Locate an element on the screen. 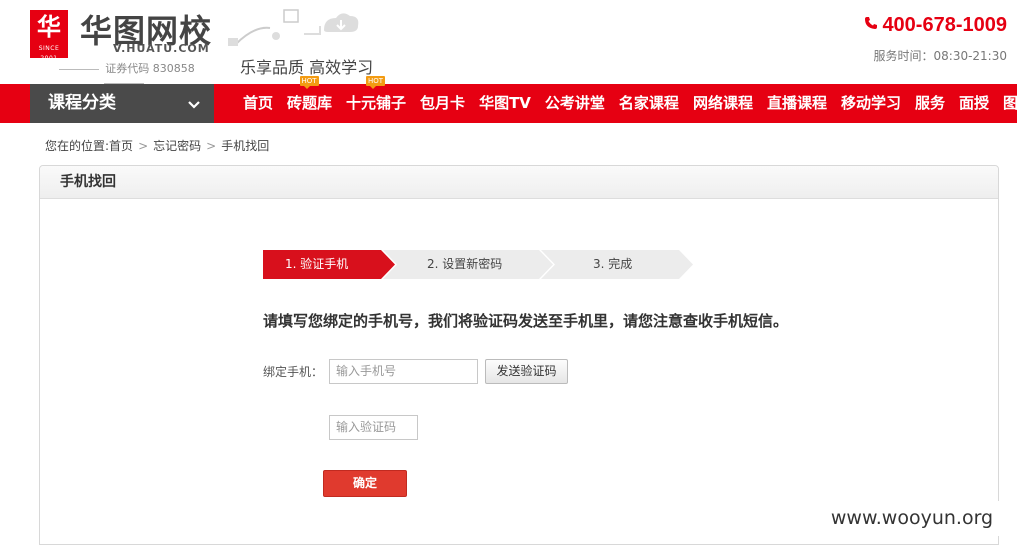  breadcrumb-home: 首页 is located at coordinates (121, 146).